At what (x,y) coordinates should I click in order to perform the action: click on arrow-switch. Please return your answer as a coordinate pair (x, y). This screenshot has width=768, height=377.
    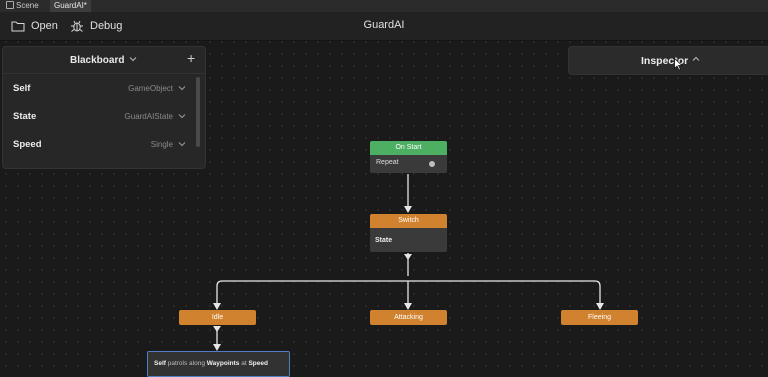
    Looking at the image, I should click on (408, 209).